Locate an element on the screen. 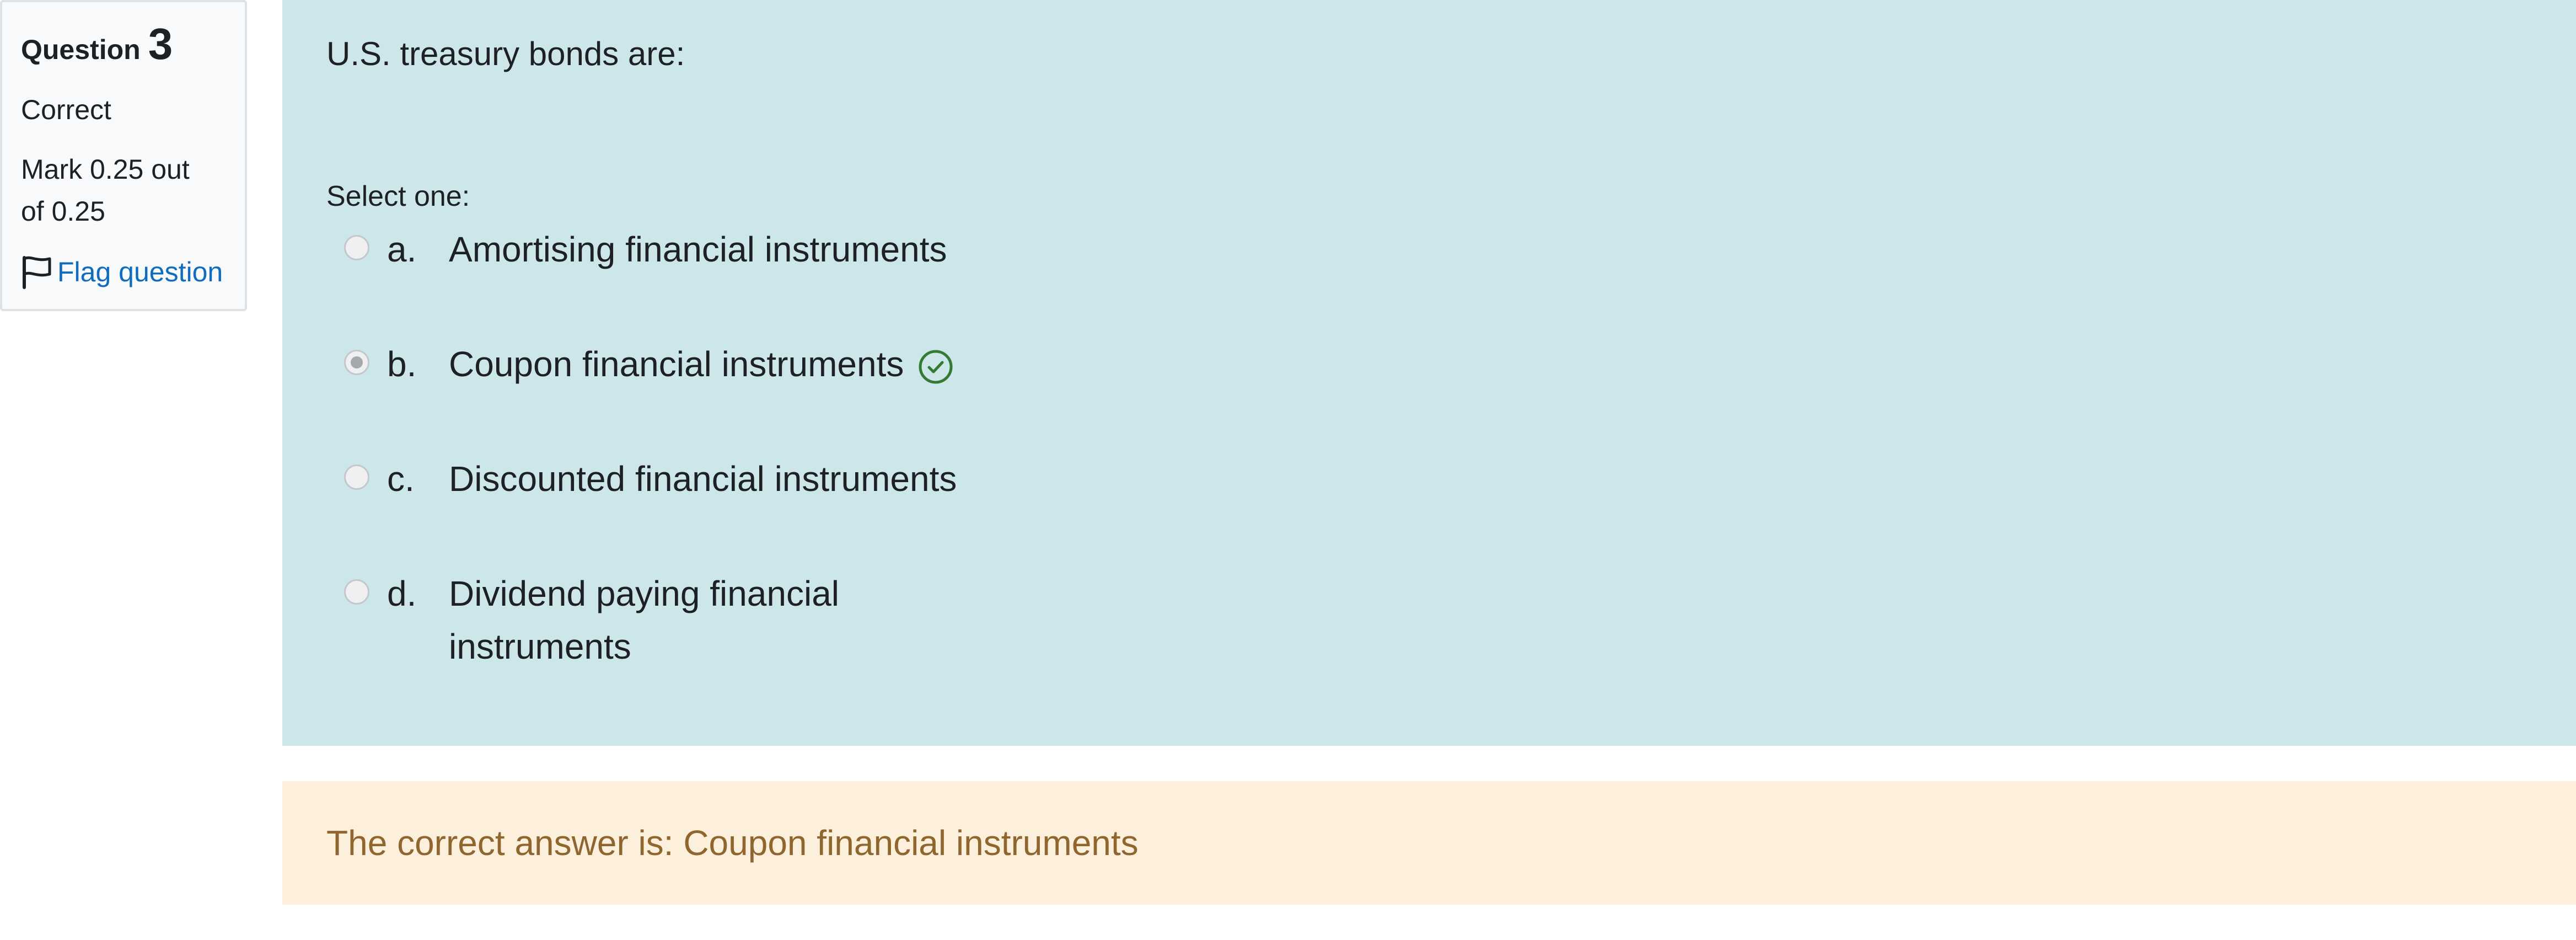  answer-letter: a. is located at coordinates (402, 249).